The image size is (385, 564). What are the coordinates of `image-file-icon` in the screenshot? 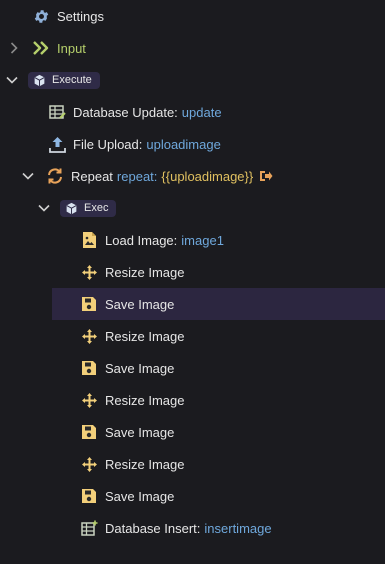 It's located at (89, 240).